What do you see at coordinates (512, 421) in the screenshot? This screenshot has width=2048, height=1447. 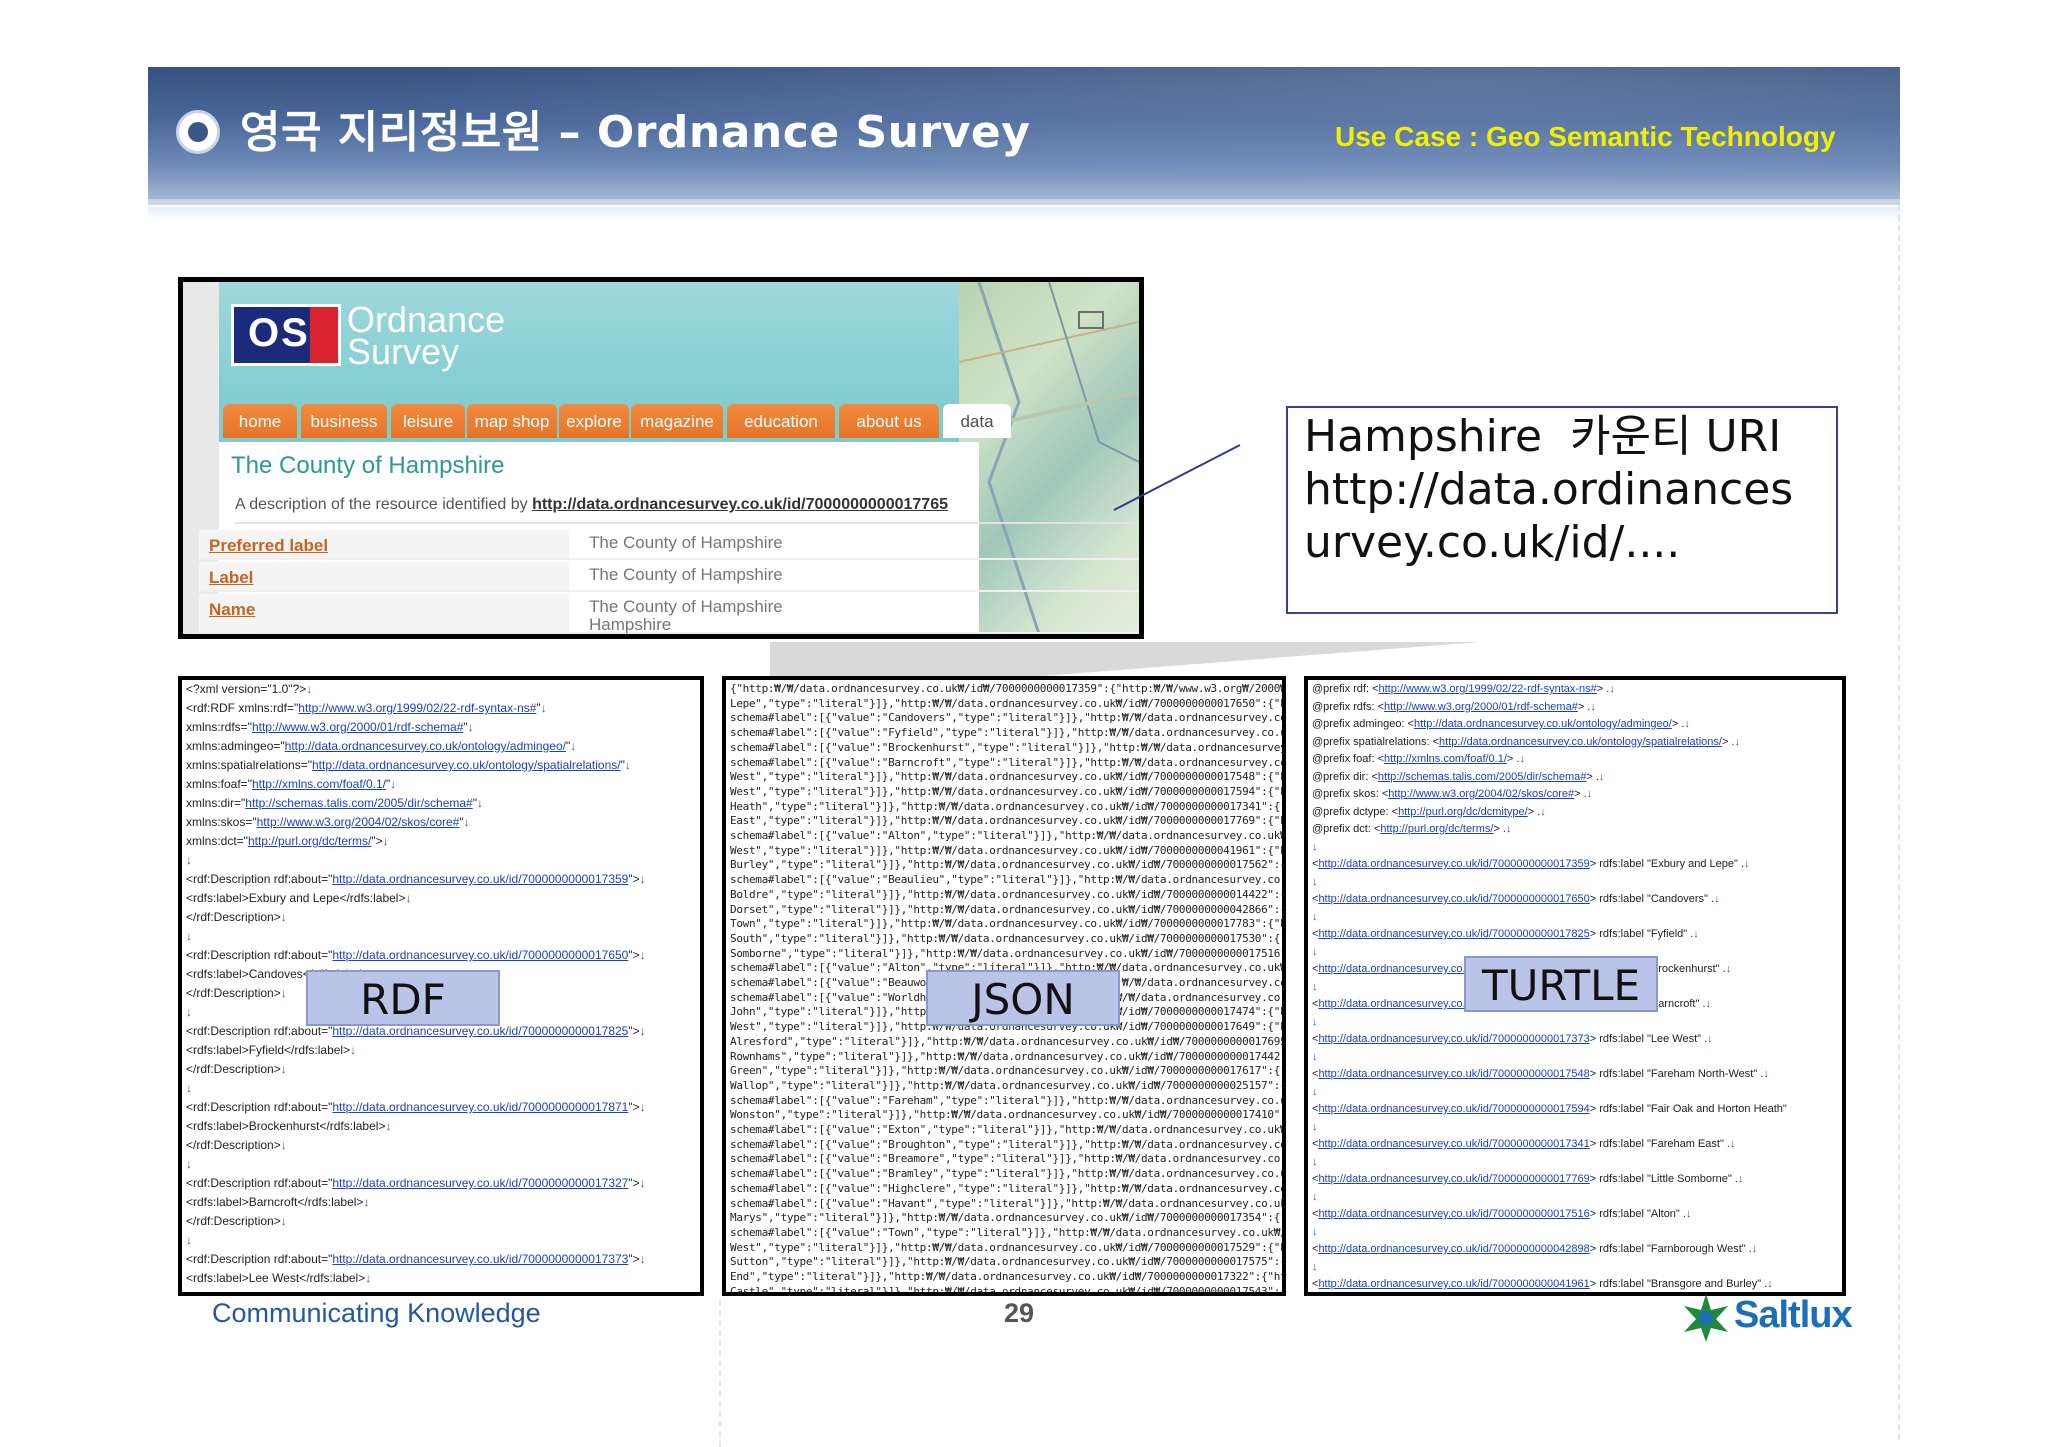 I see `tab-map-shop: map shop` at bounding box center [512, 421].